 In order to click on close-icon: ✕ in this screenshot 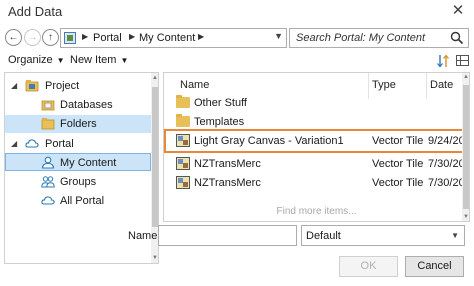, I will do `click(458, 11)`.